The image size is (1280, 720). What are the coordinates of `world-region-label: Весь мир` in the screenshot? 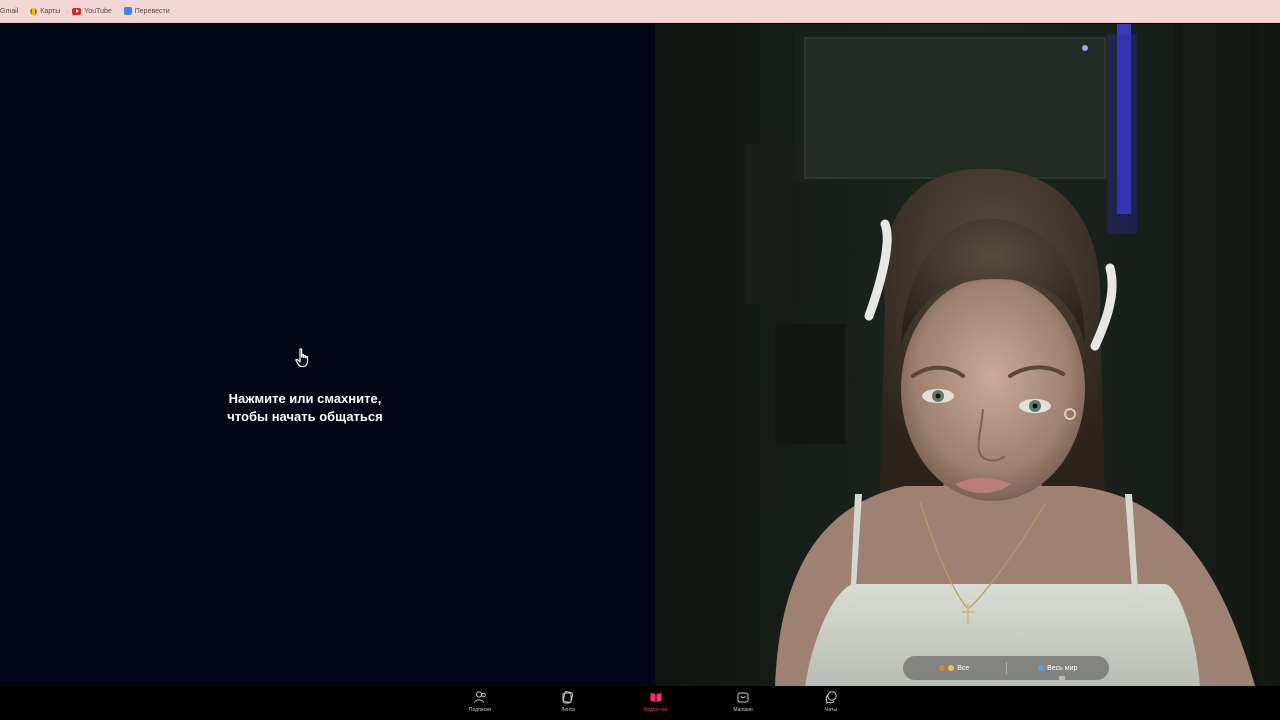 It's located at (1062, 668).